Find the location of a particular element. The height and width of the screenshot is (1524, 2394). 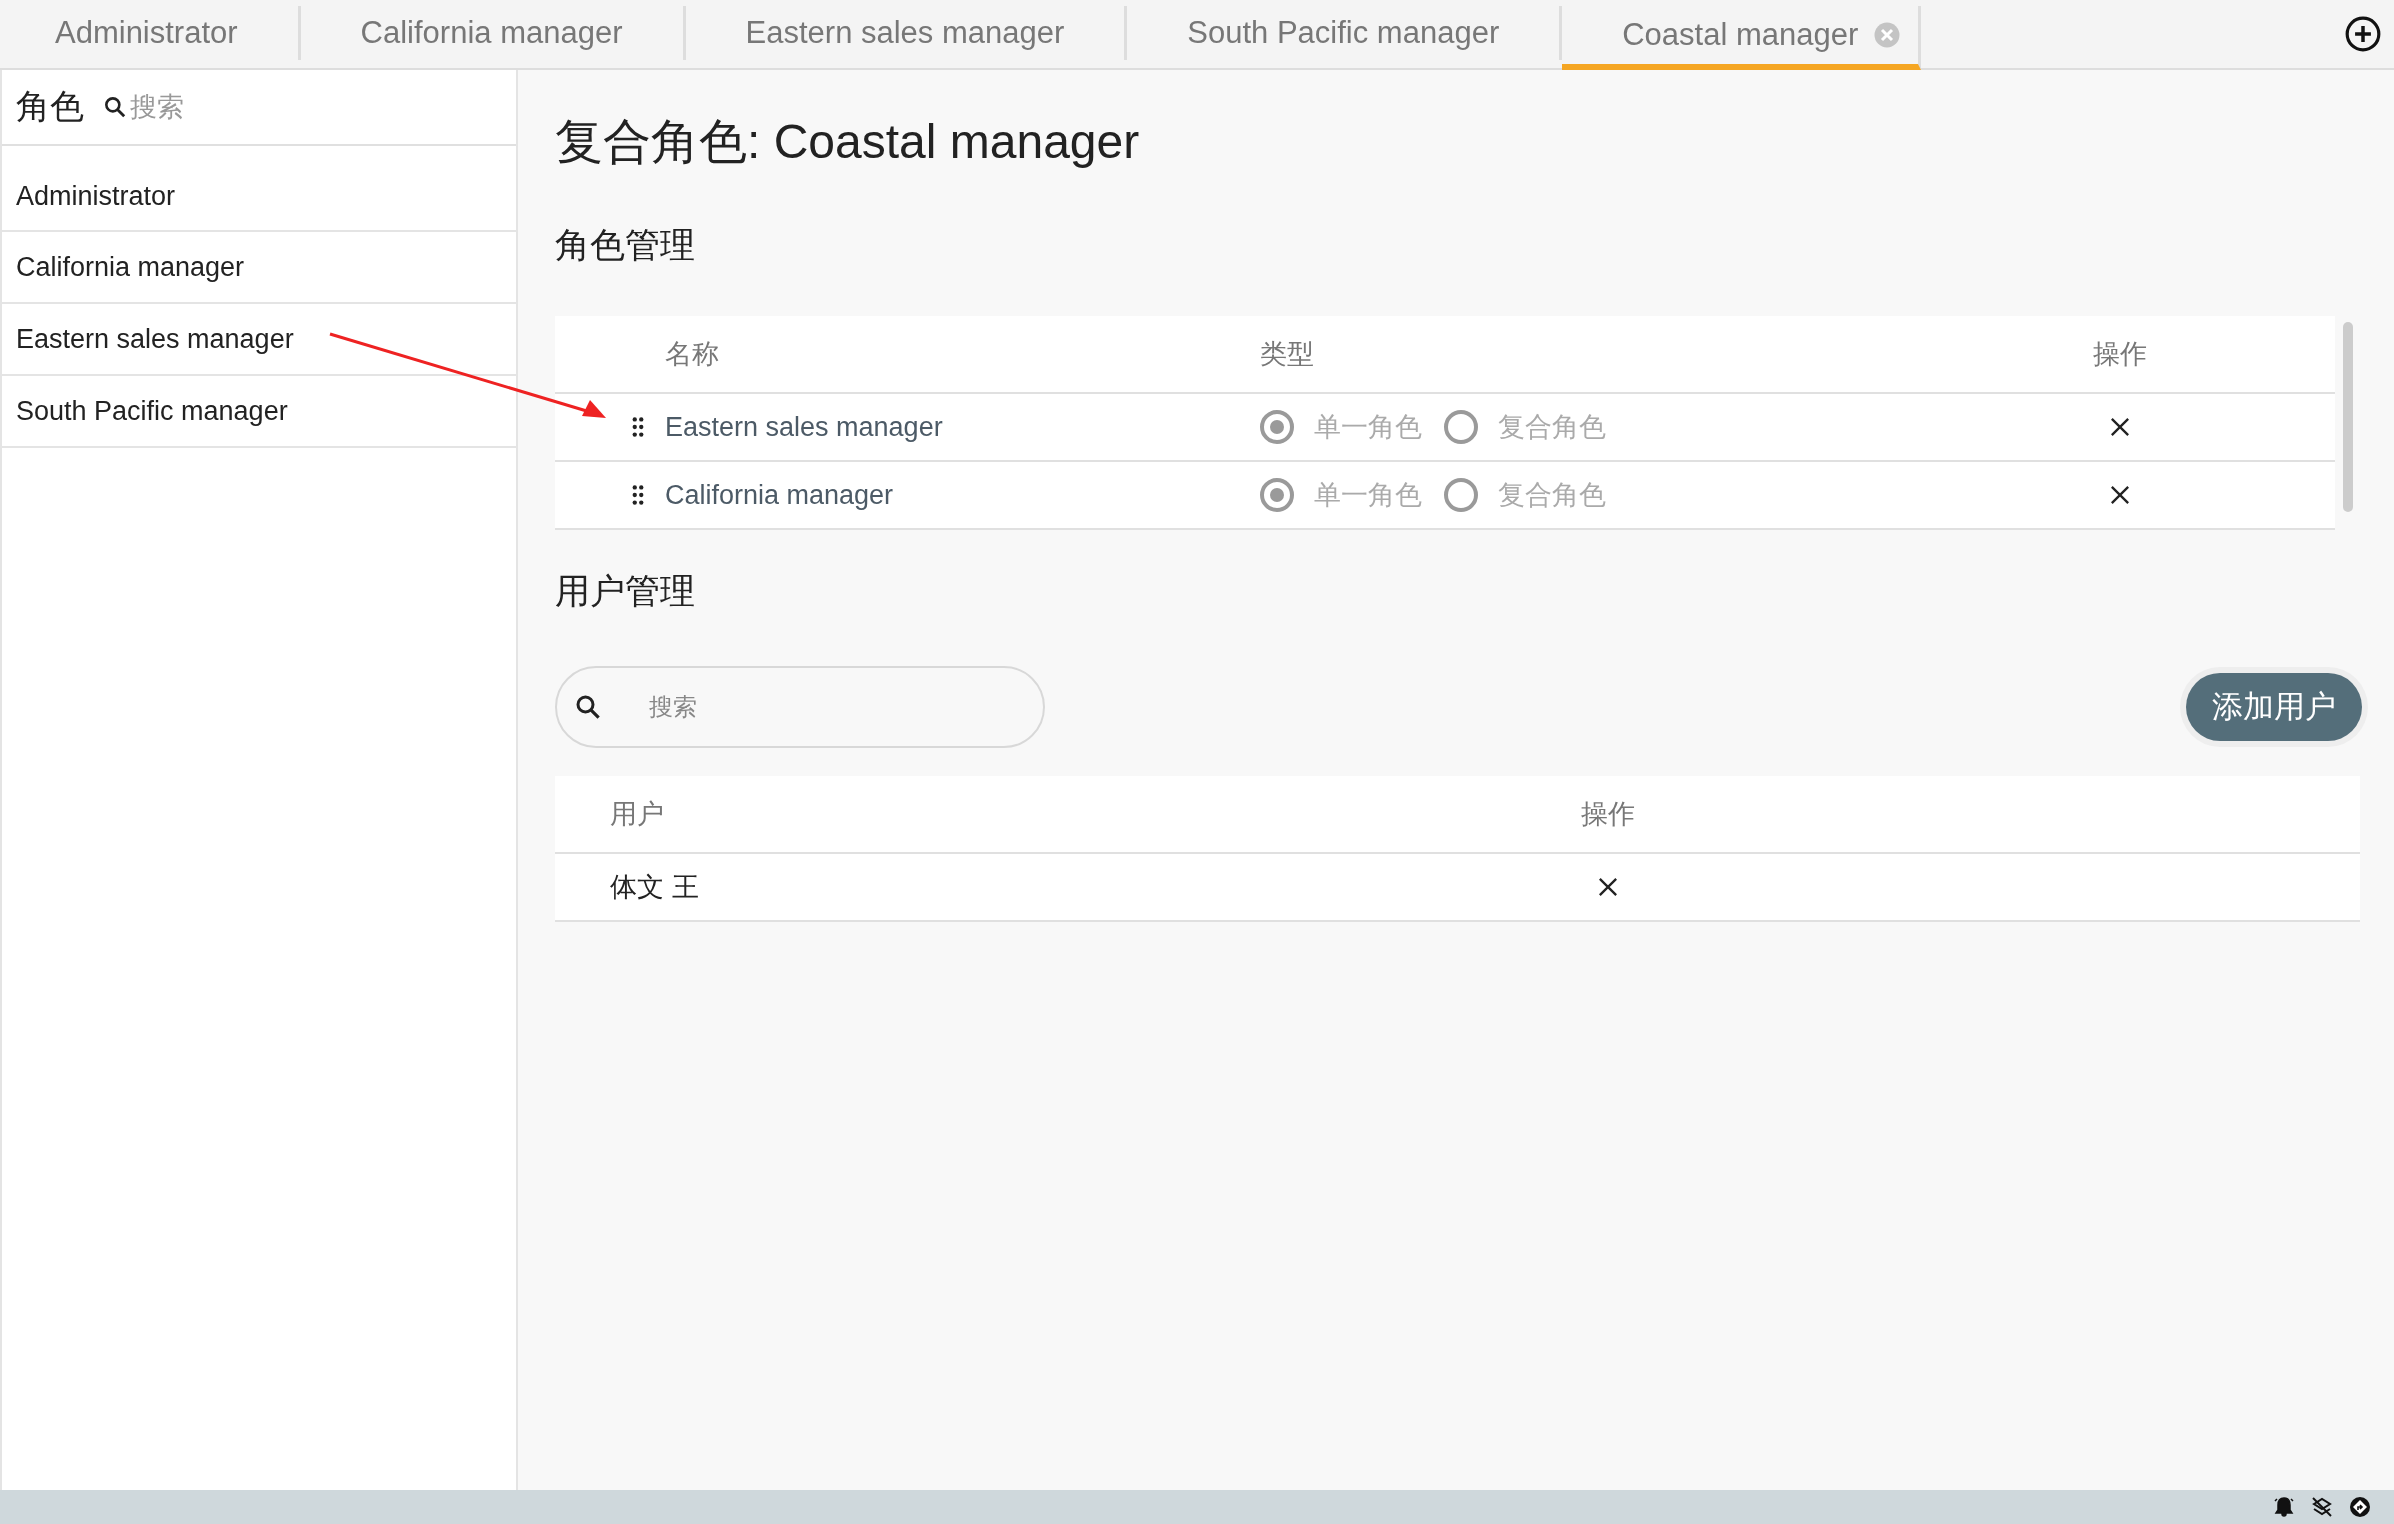

table-cell-text: California manager is located at coordinates (780, 495).